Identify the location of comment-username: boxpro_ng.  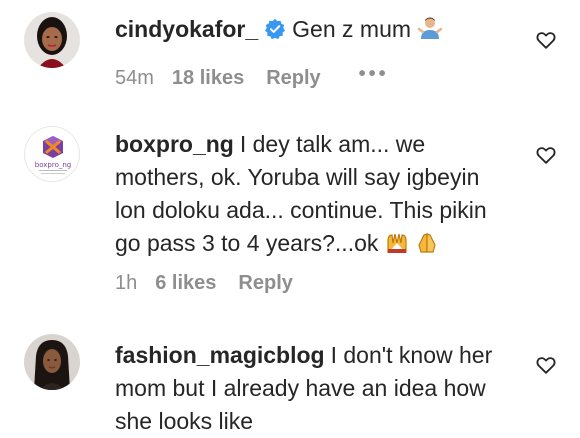
(174, 144).